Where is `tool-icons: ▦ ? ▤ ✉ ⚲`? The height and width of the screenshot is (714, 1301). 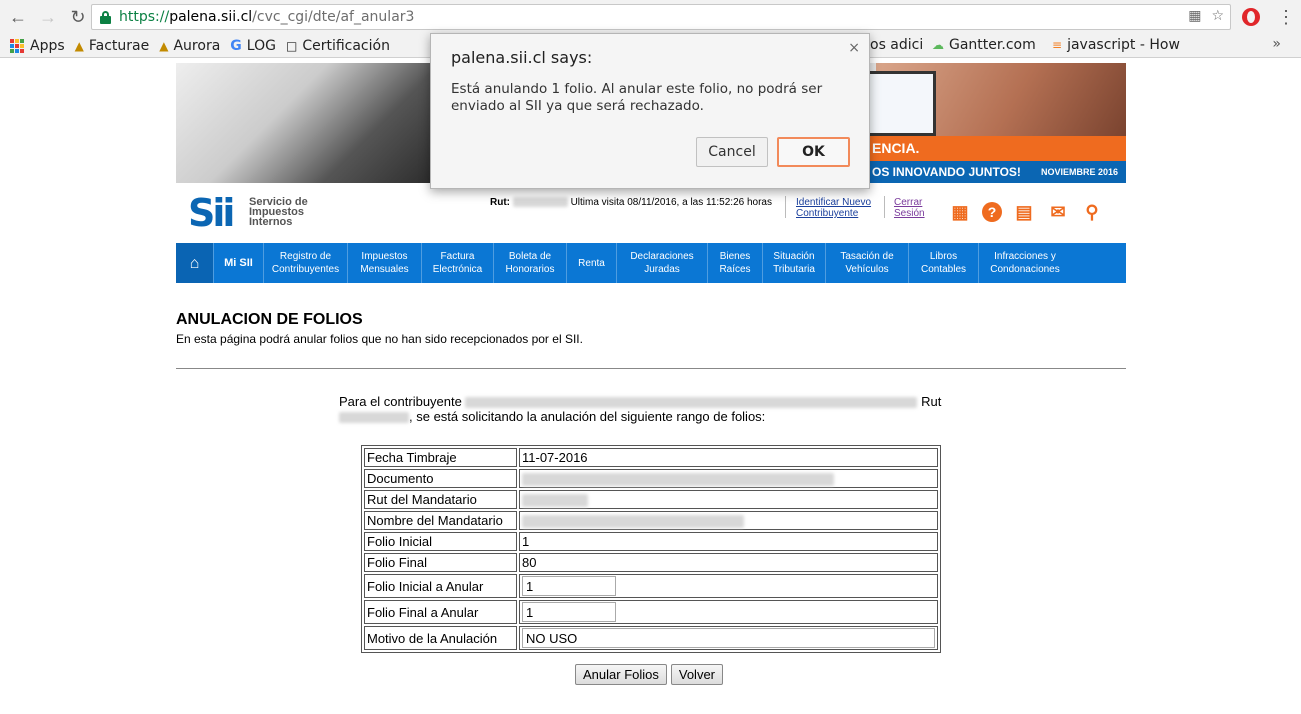
tool-icons: ▦ ? ▤ ✉ ⚲ is located at coordinates (1026, 212).